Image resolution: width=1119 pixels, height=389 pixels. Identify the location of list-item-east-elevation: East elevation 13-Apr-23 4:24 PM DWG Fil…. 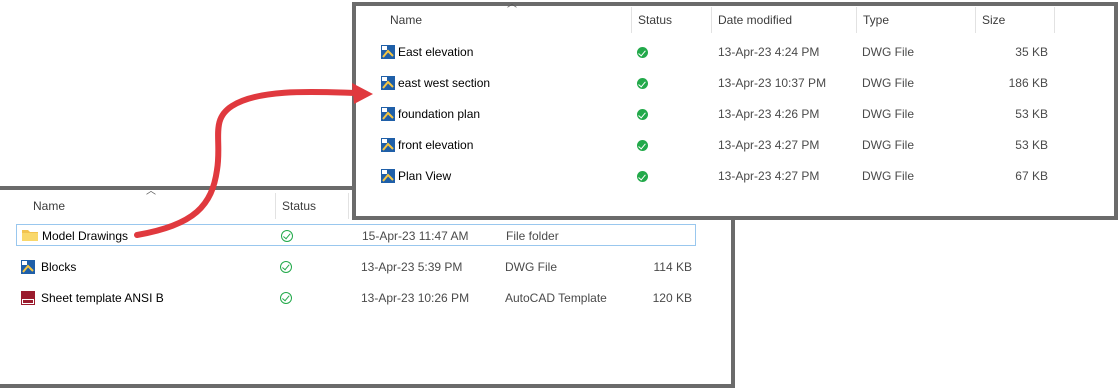
(721, 52).